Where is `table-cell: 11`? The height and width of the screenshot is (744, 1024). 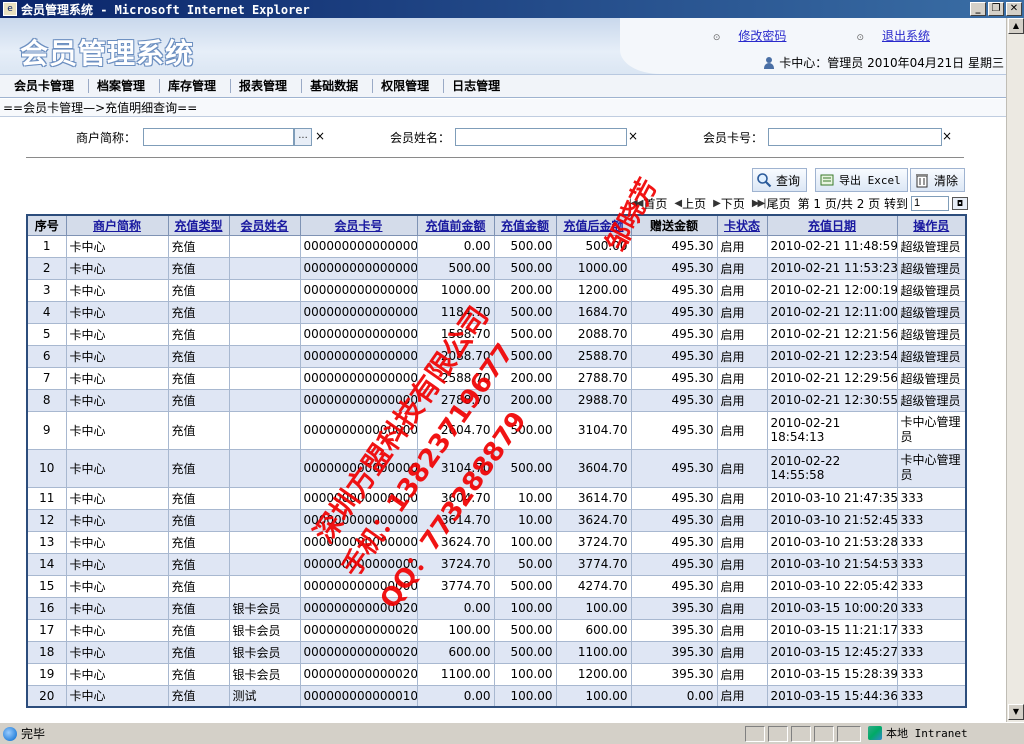
table-cell: 11 is located at coordinates (46, 498).